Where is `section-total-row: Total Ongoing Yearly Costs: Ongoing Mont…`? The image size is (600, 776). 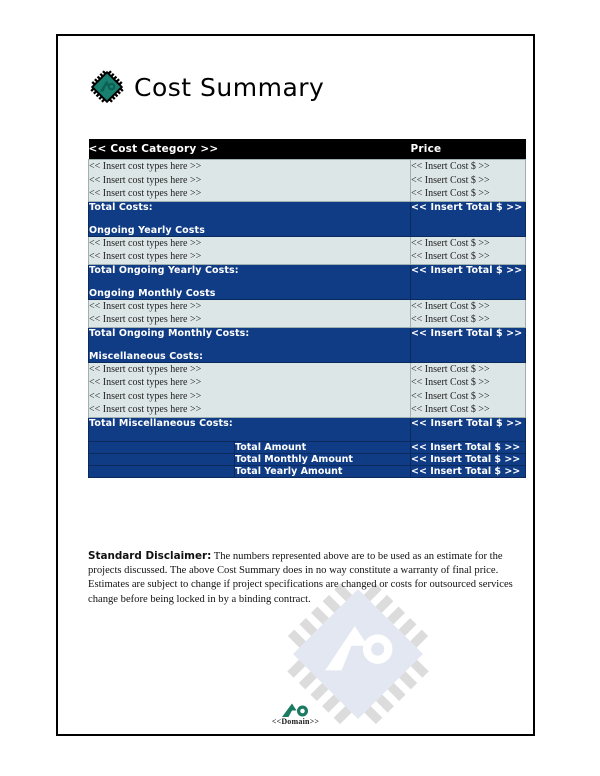 section-total-row: Total Ongoing Yearly Costs: Ongoing Mont… is located at coordinates (307, 281).